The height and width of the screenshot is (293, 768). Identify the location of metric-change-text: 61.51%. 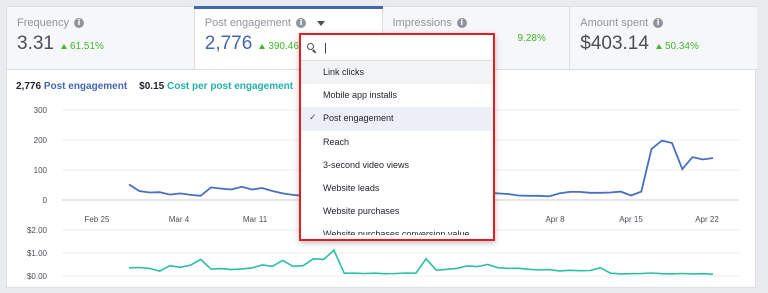
(86, 46).